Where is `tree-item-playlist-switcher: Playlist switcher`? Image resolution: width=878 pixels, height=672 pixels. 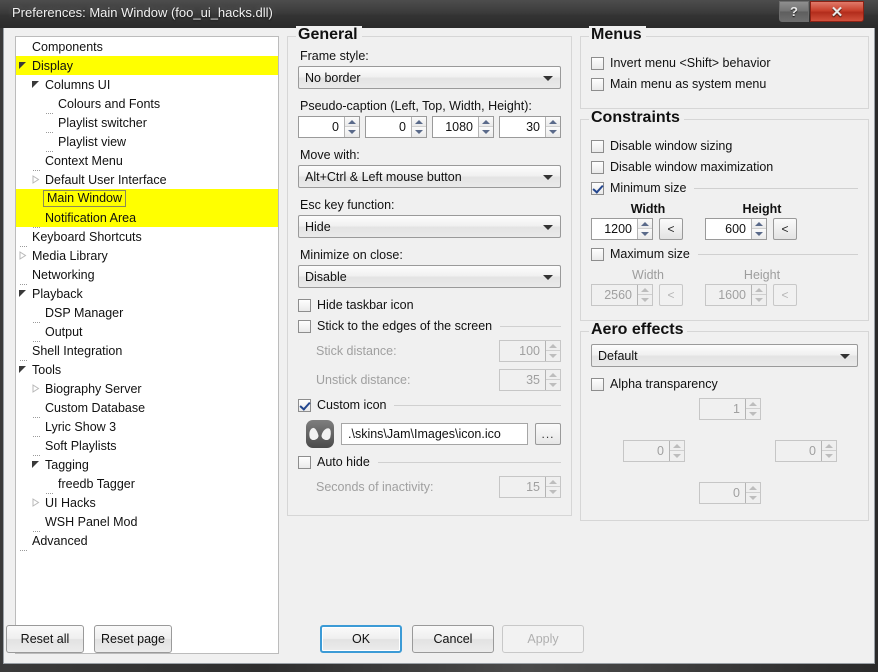
tree-item-playlist-switcher: Playlist switcher is located at coordinates (147, 123).